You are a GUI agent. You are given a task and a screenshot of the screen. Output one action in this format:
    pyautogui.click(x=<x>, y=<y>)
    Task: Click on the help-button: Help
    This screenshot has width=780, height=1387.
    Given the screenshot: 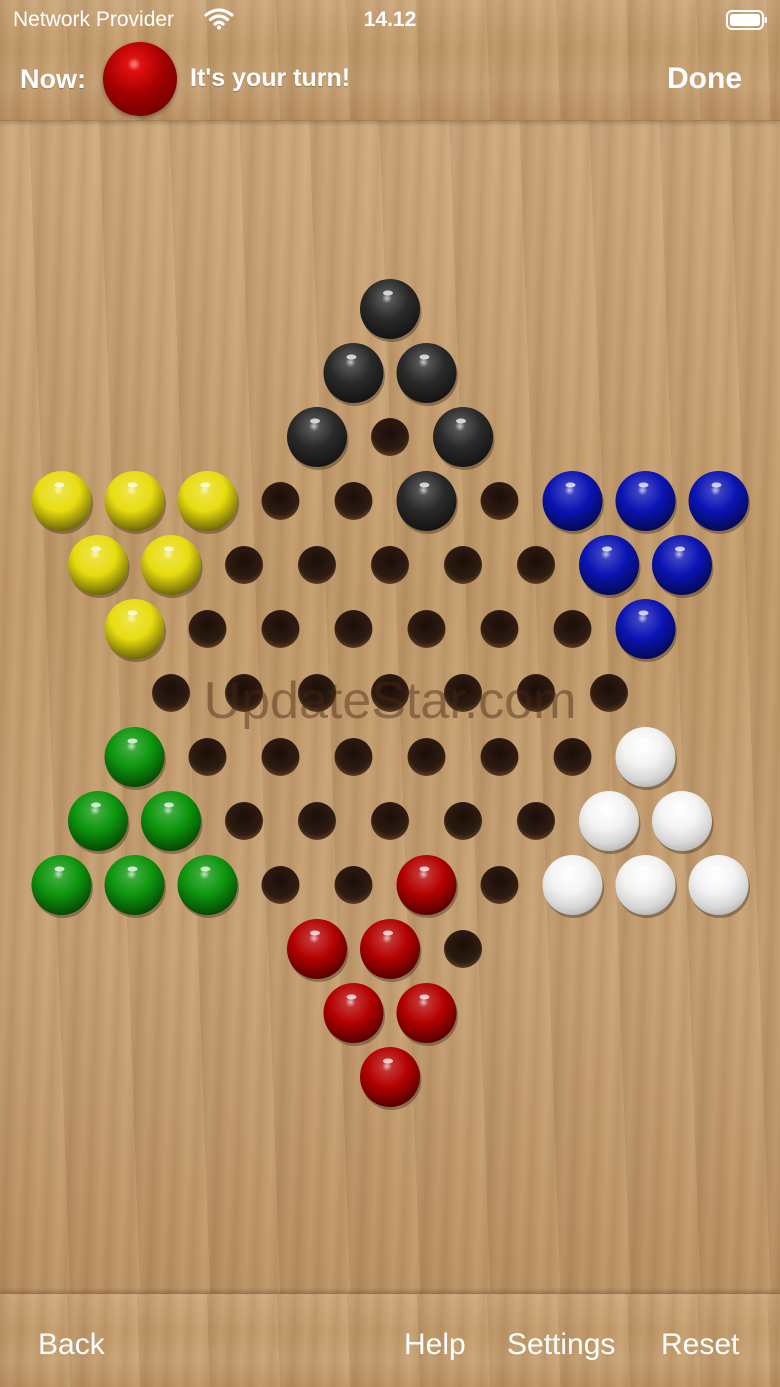 What is the action you would take?
    pyautogui.click(x=435, y=1345)
    